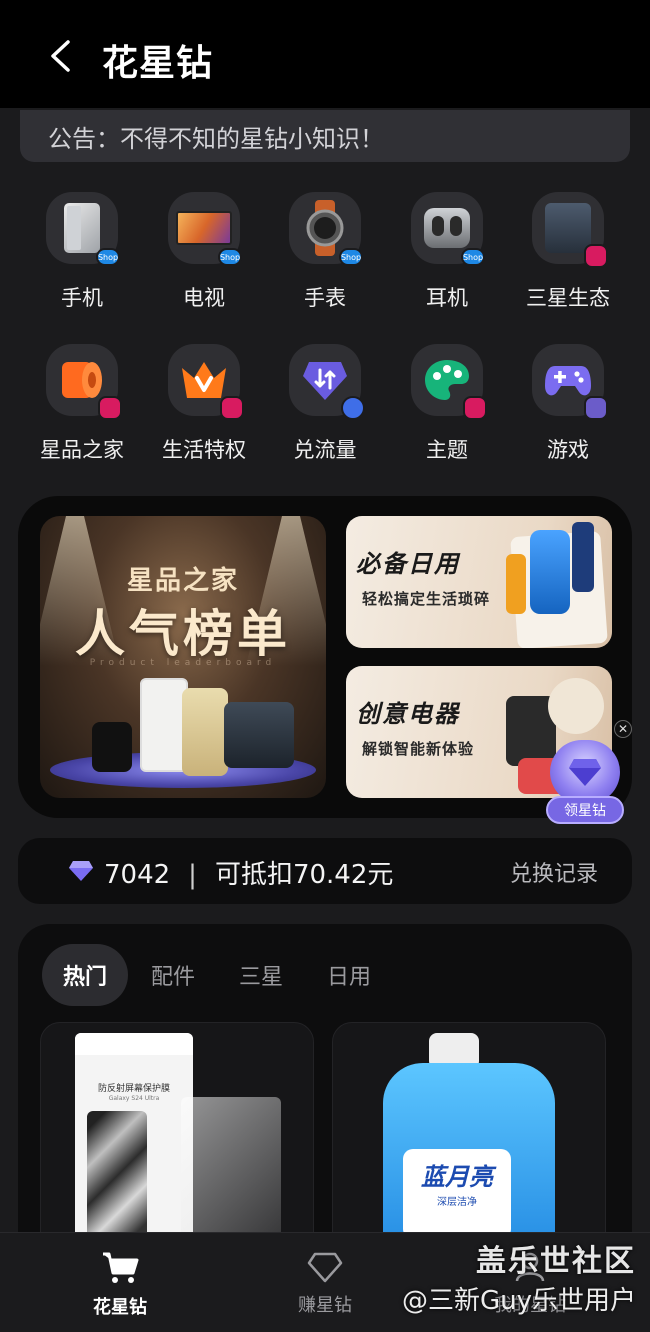  I want to click on crown-icon, so click(206, 382).